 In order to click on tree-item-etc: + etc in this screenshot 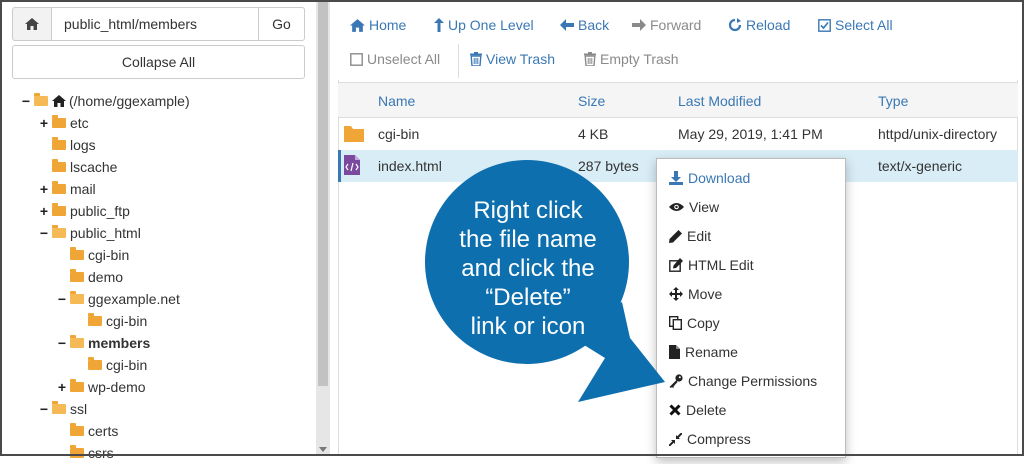, I will do `click(63, 123)`.